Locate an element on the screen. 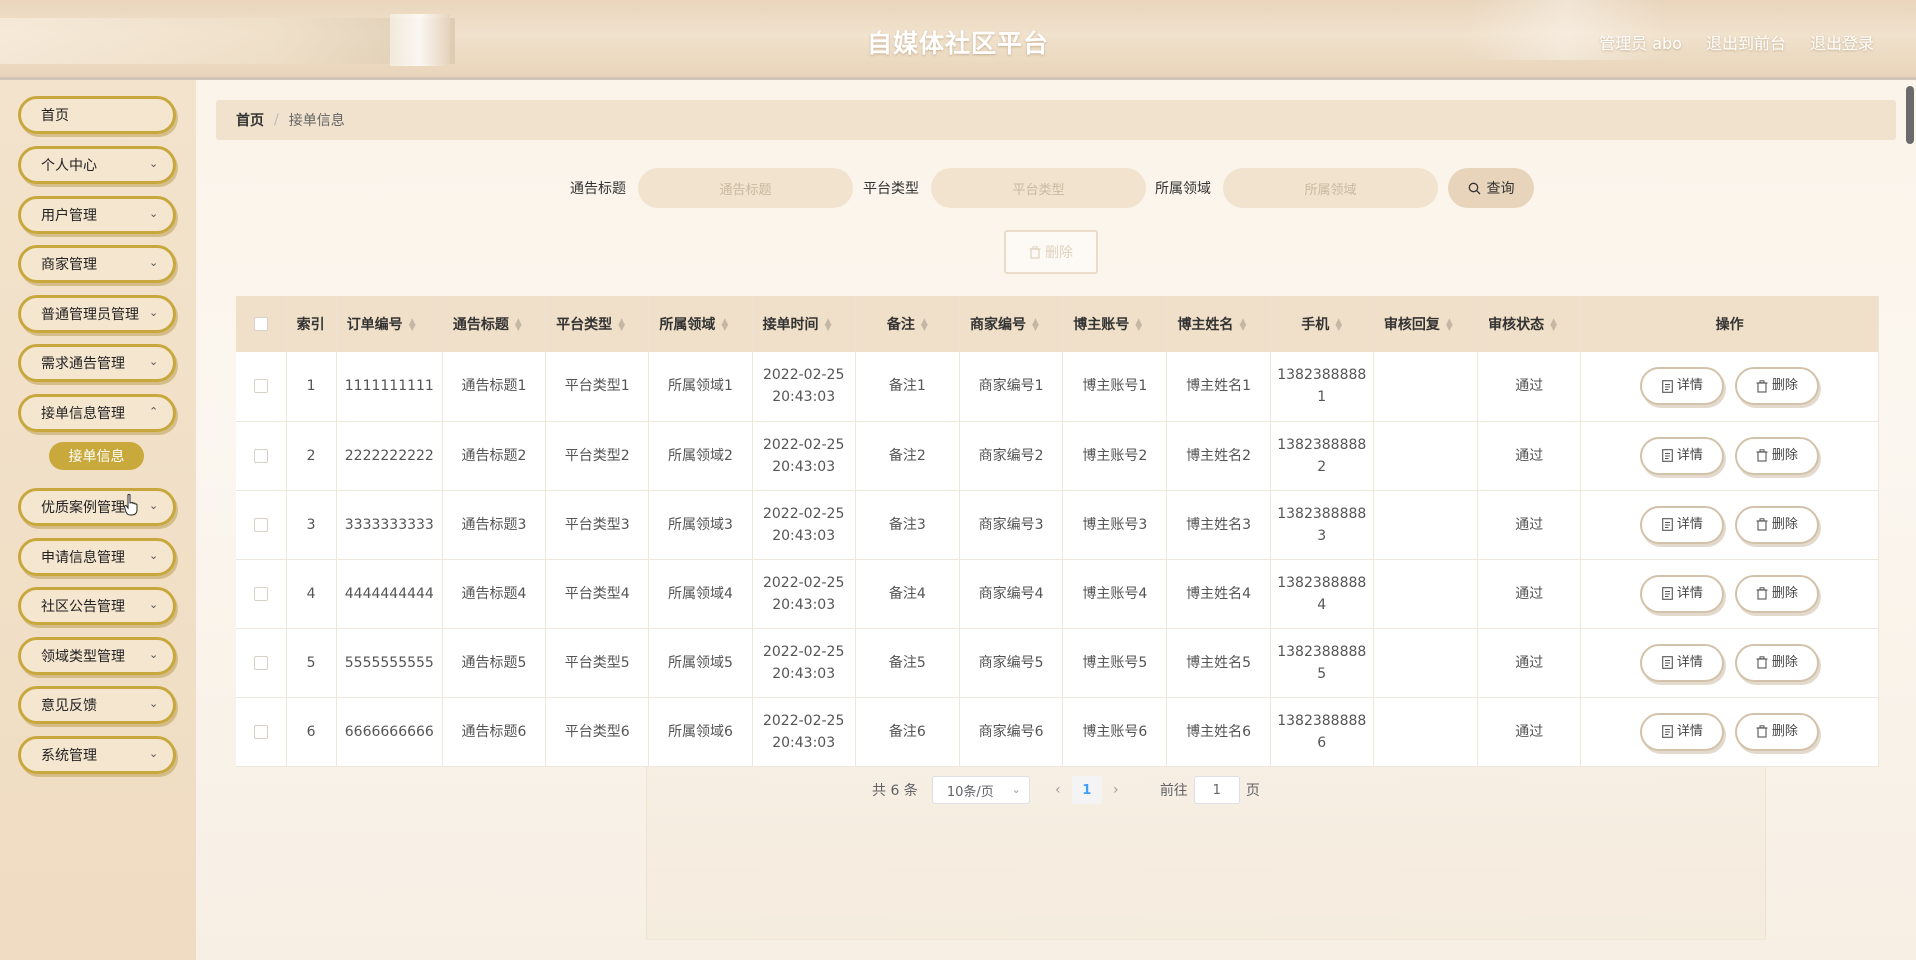  sidebar-item-system-management: 系统管理 ⌄ is located at coordinates (97, 755).